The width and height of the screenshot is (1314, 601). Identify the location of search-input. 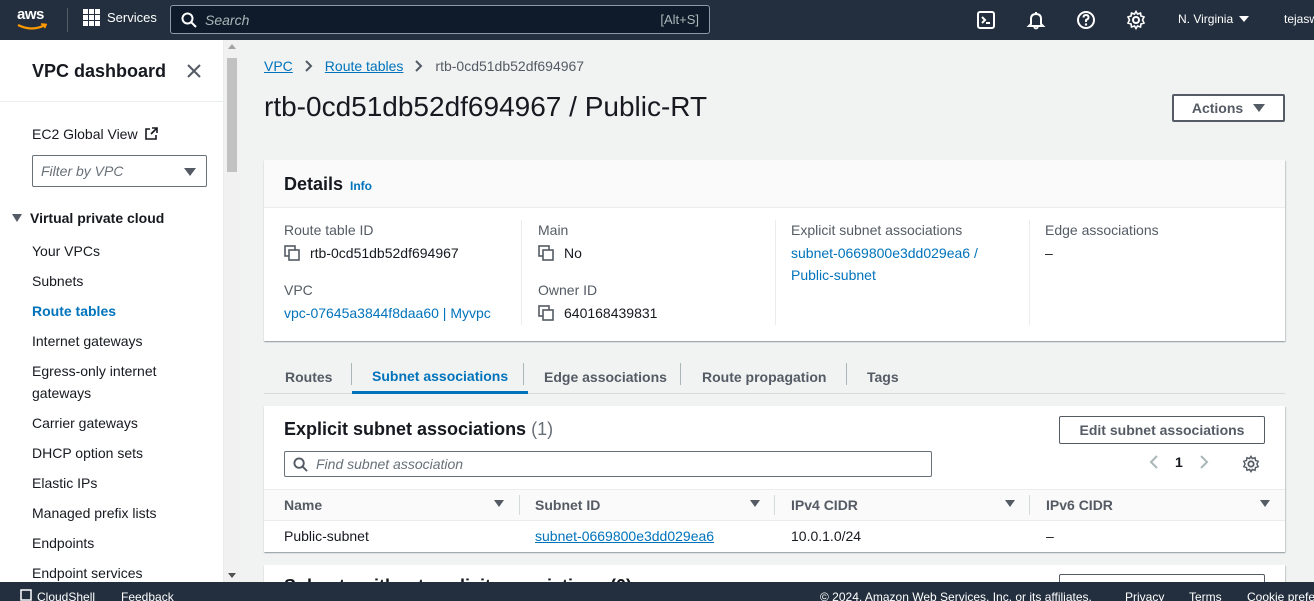
(433, 19).